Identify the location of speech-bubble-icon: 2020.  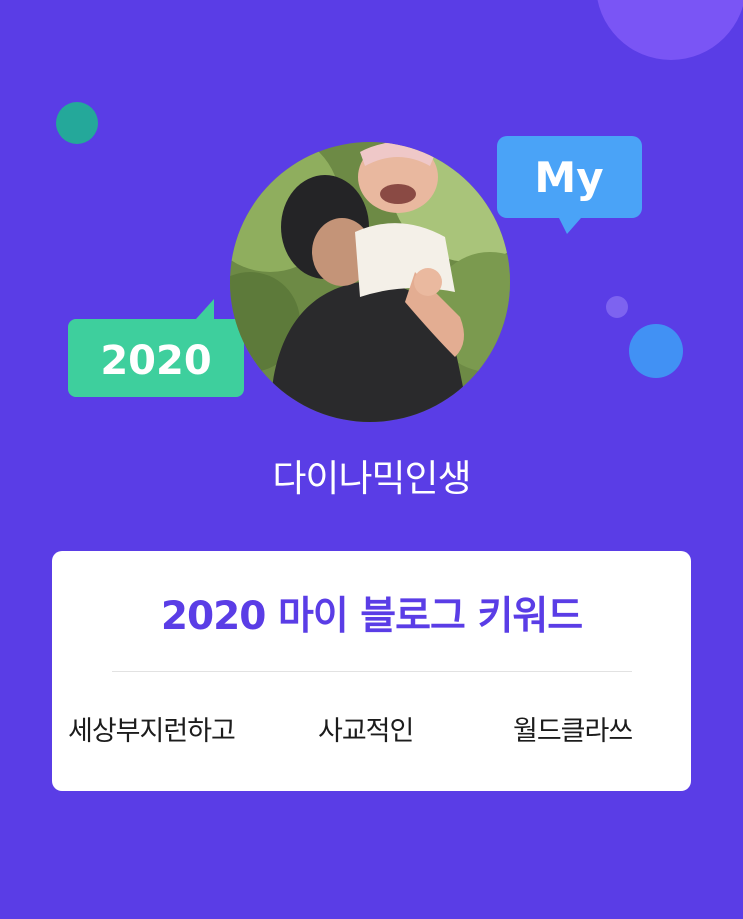
(156, 348).